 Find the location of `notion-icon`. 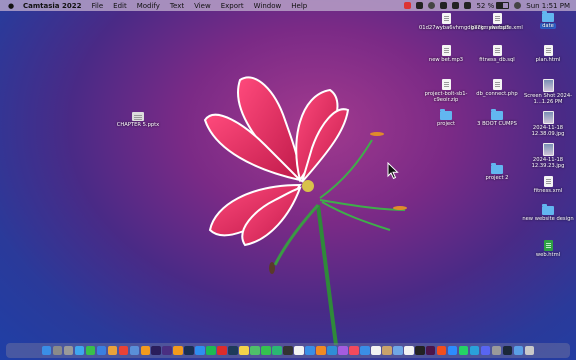

notion-icon is located at coordinates (409, 350).